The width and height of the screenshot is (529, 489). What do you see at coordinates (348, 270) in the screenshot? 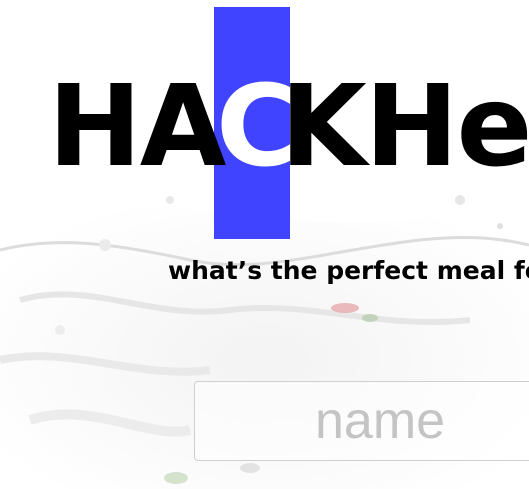
I see `tagline: what’s the perfect meal fo` at bounding box center [348, 270].